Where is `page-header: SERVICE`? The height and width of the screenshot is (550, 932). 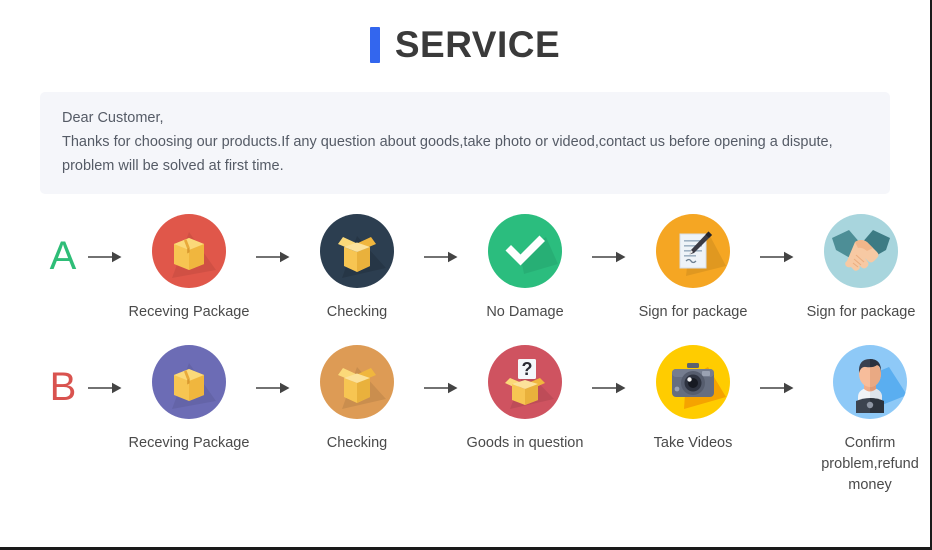 page-header: SERVICE is located at coordinates (465, 35).